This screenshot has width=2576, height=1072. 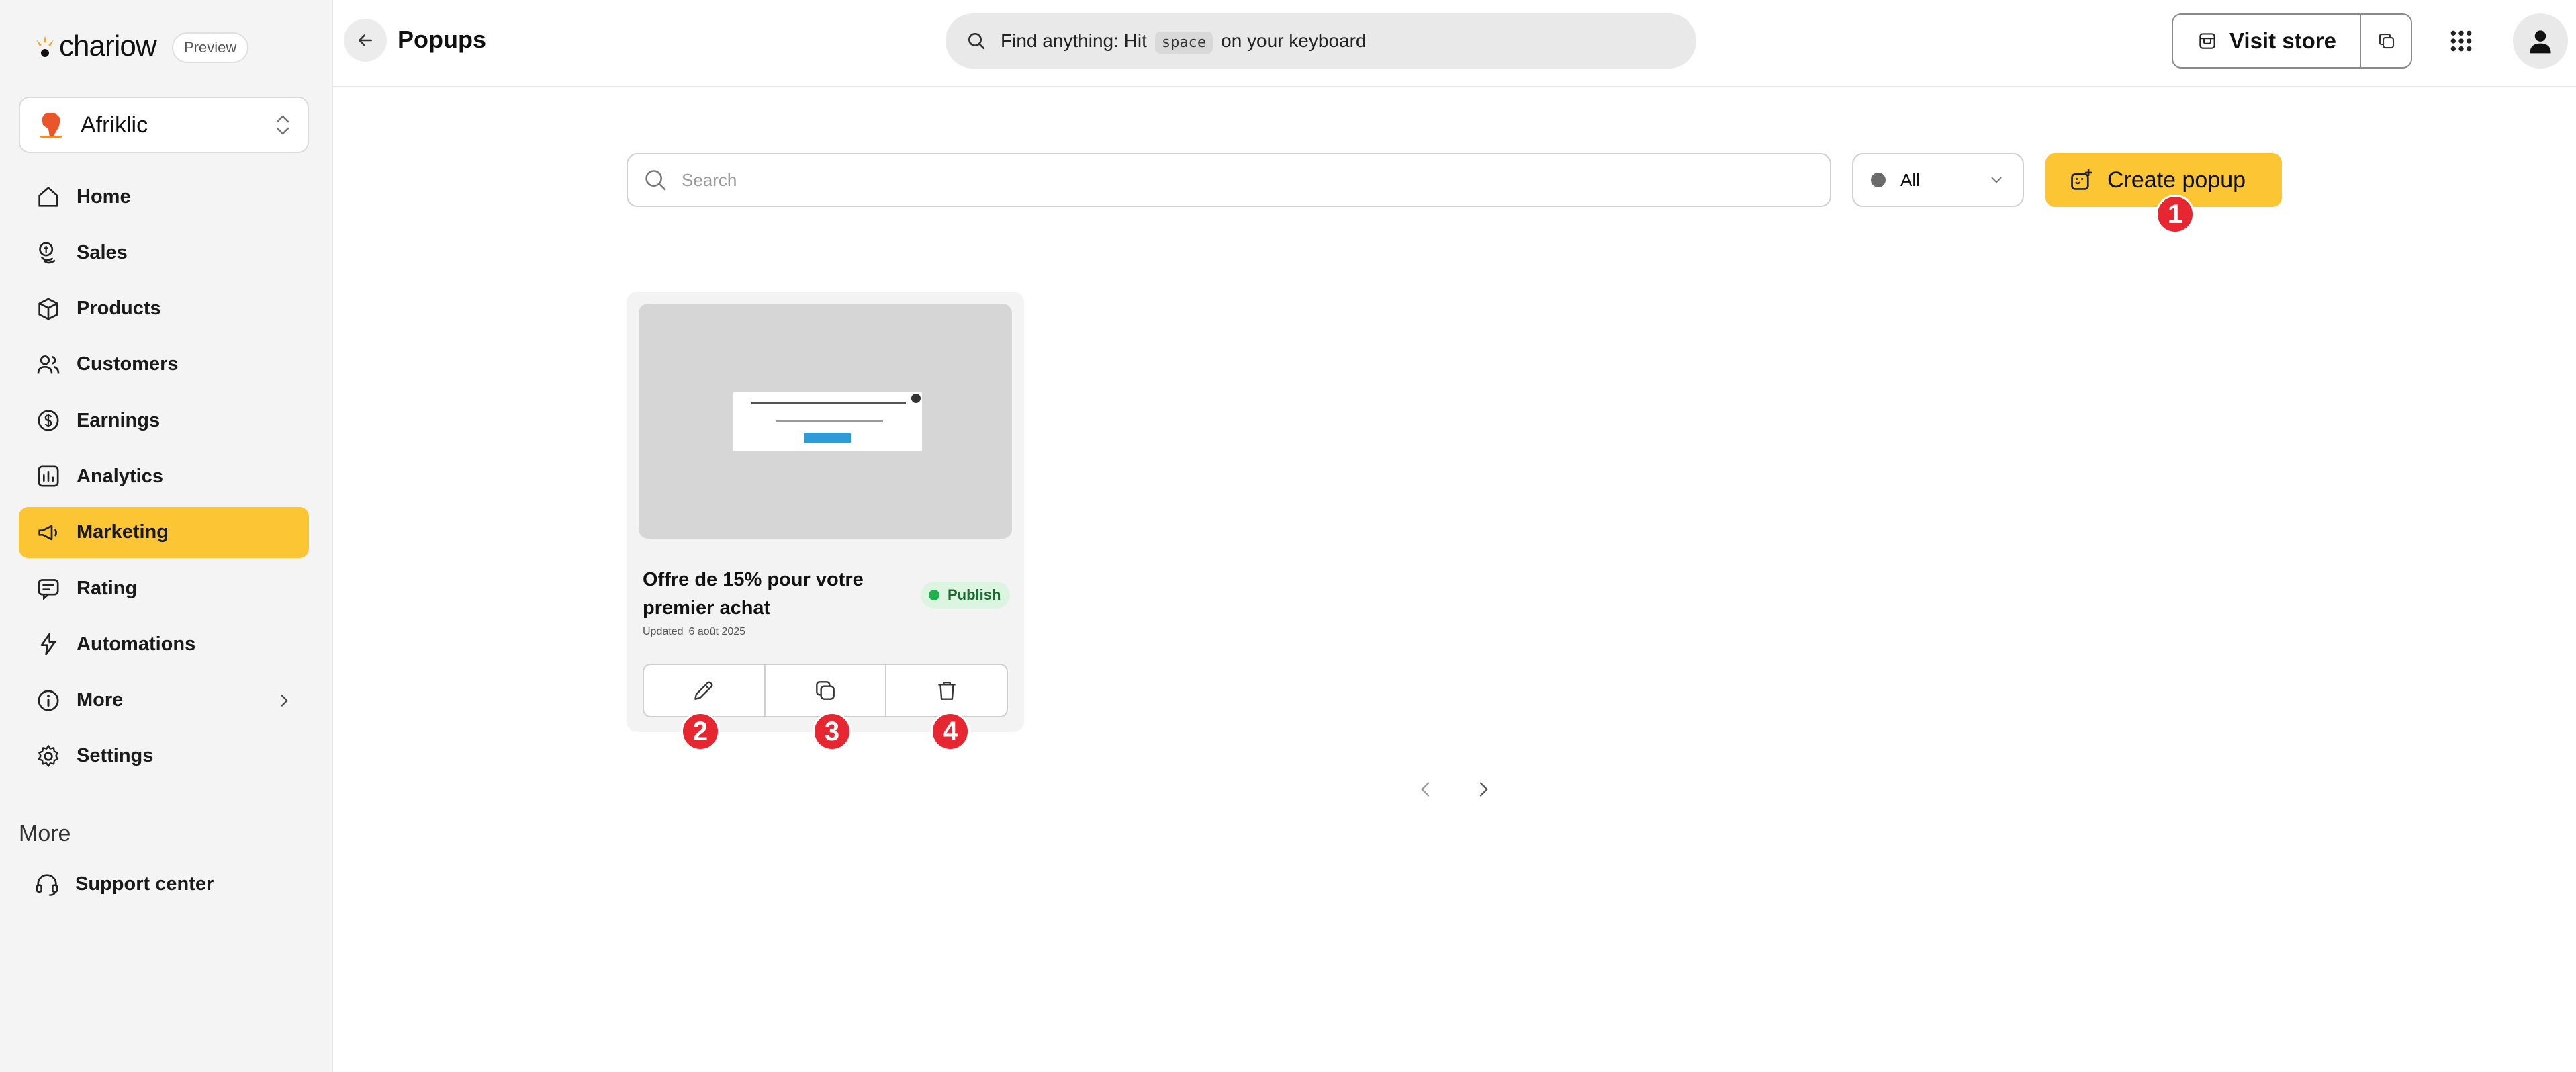 What do you see at coordinates (47, 533) in the screenshot?
I see `megaphone-icon` at bounding box center [47, 533].